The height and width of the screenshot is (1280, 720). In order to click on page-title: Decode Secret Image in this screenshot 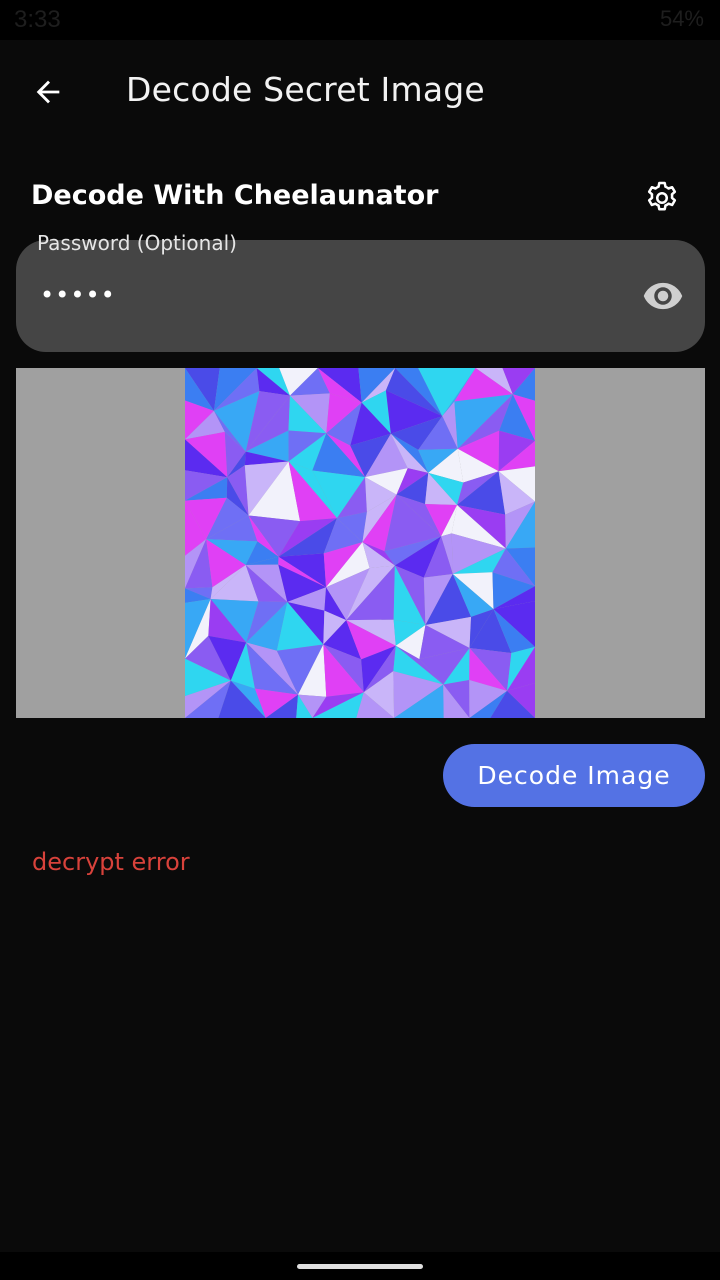, I will do `click(305, 89)`.